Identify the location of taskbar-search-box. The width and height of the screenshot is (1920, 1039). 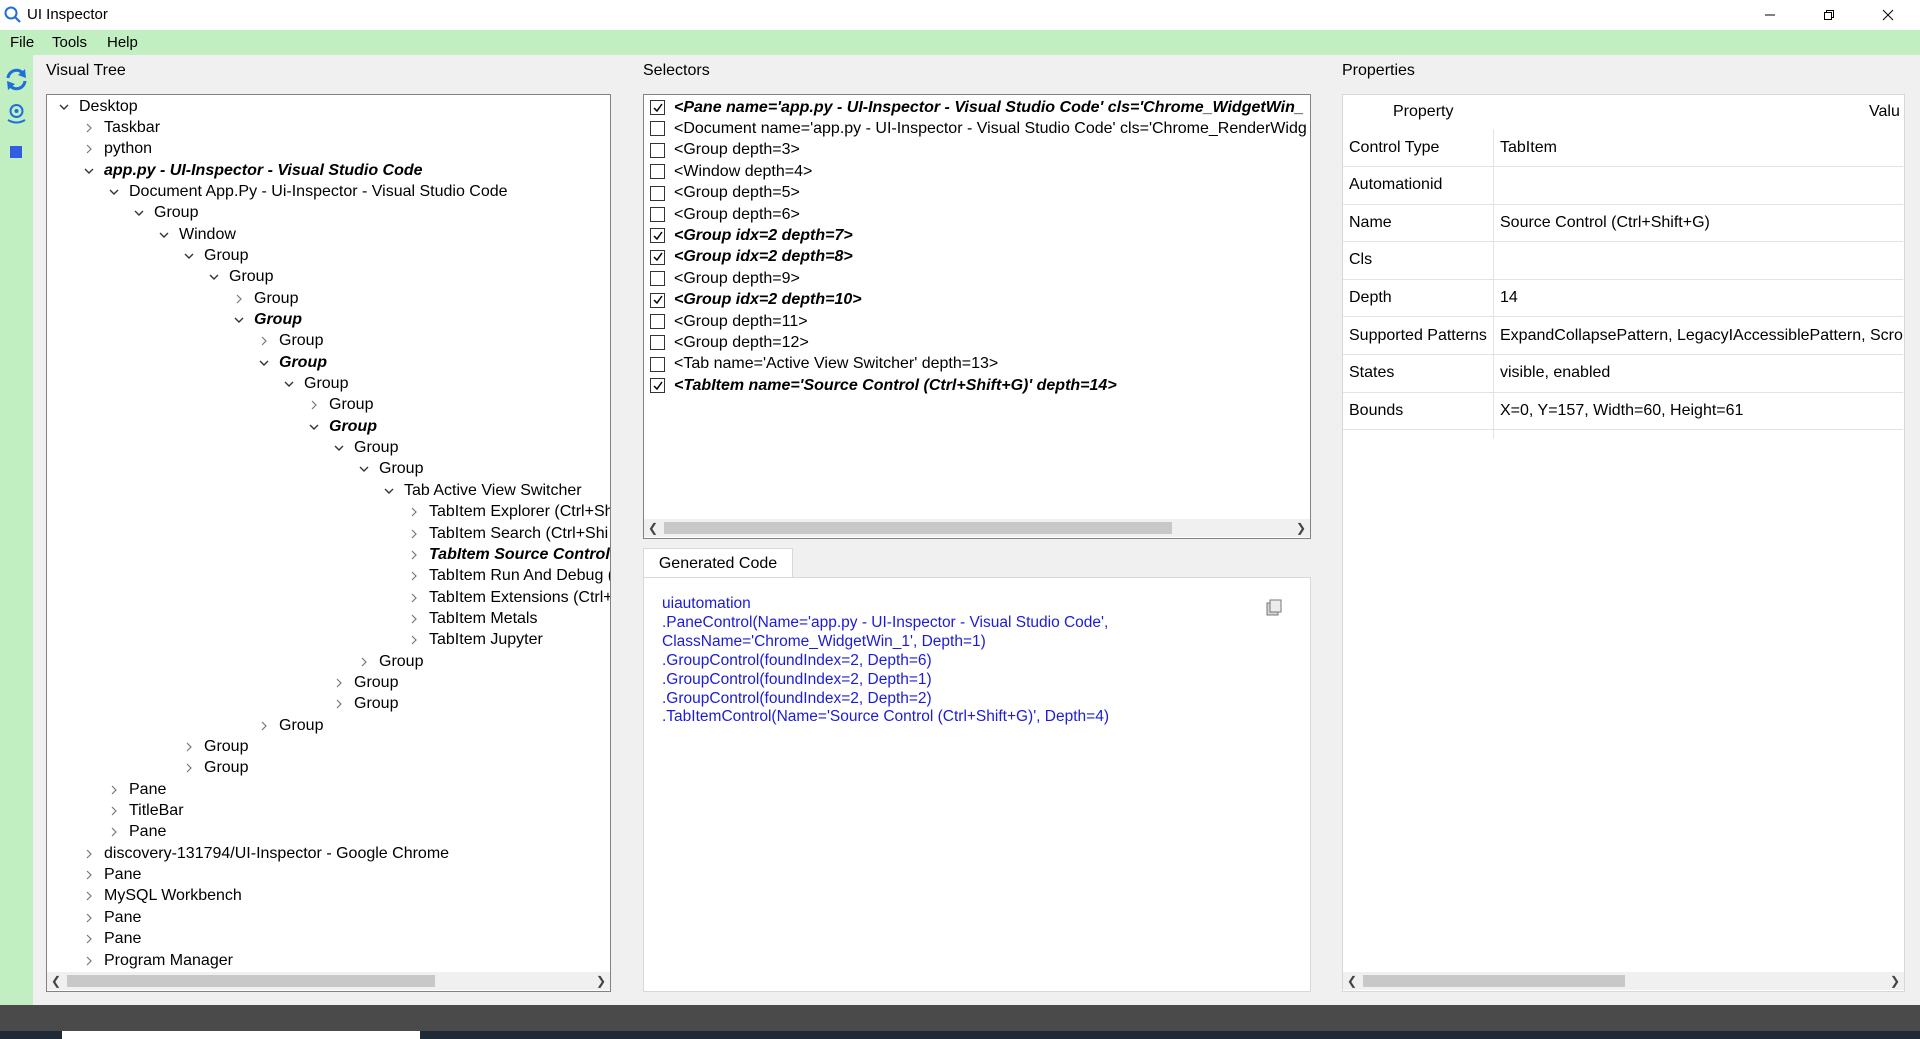
(241, 1035).